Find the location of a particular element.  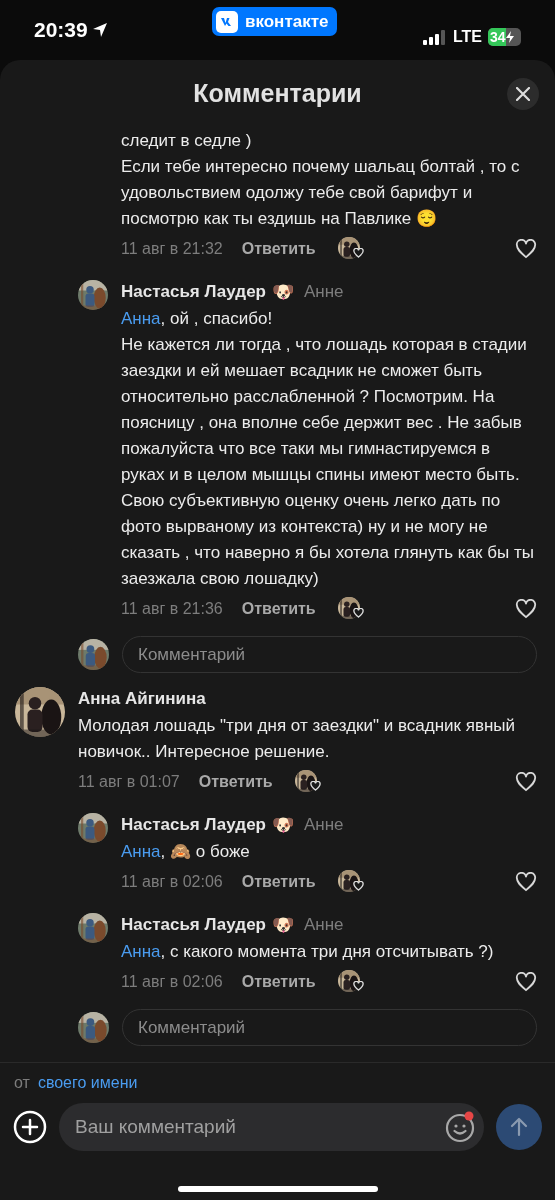

sender-link: своего имени is located at coordinates (87, 1083).